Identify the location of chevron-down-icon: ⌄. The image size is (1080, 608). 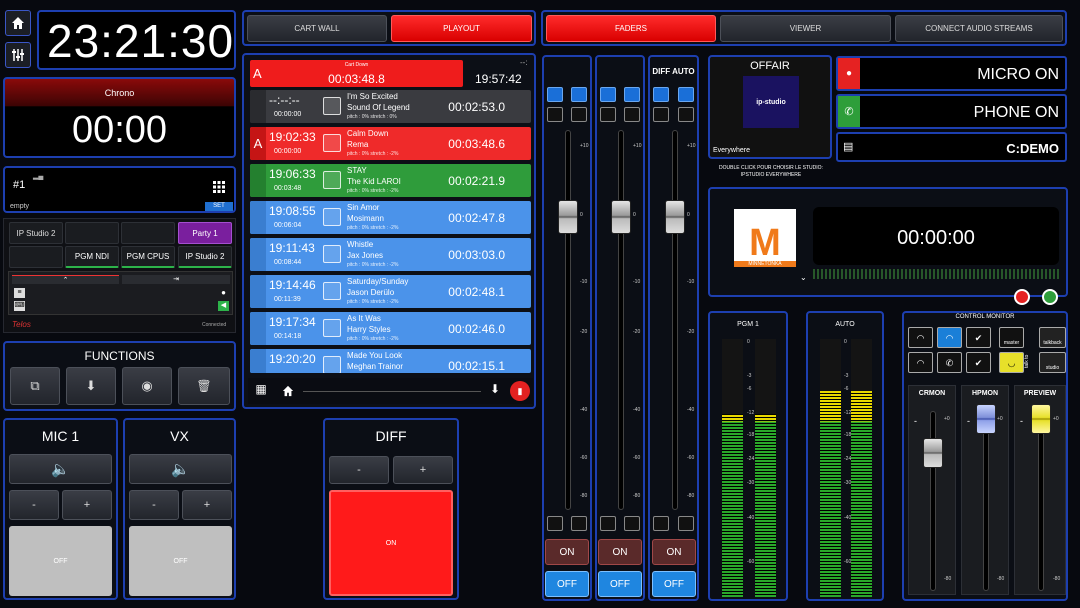
(803, 277).